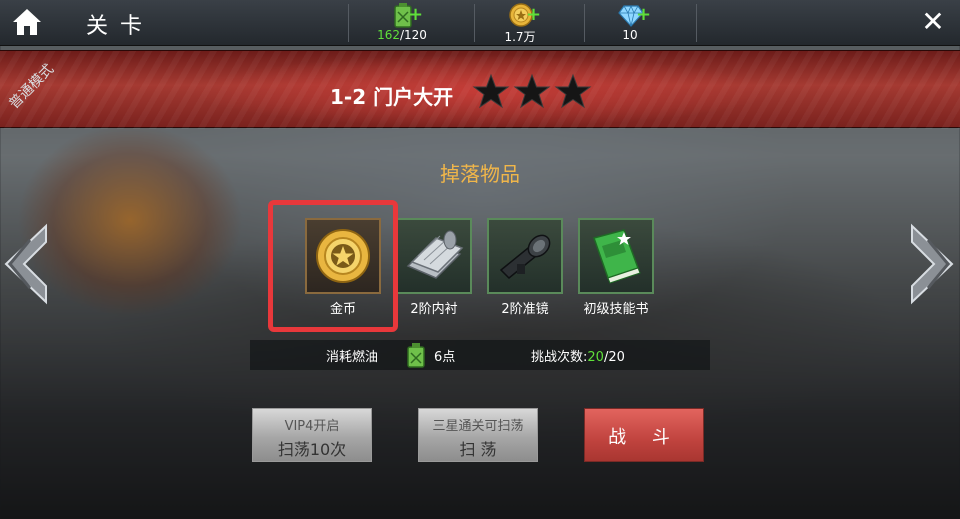 The image size is (960, 519). I want to click on stage-info-bar: 消耗燃油 6点 挑战次数:20/20, so click(480, 355).